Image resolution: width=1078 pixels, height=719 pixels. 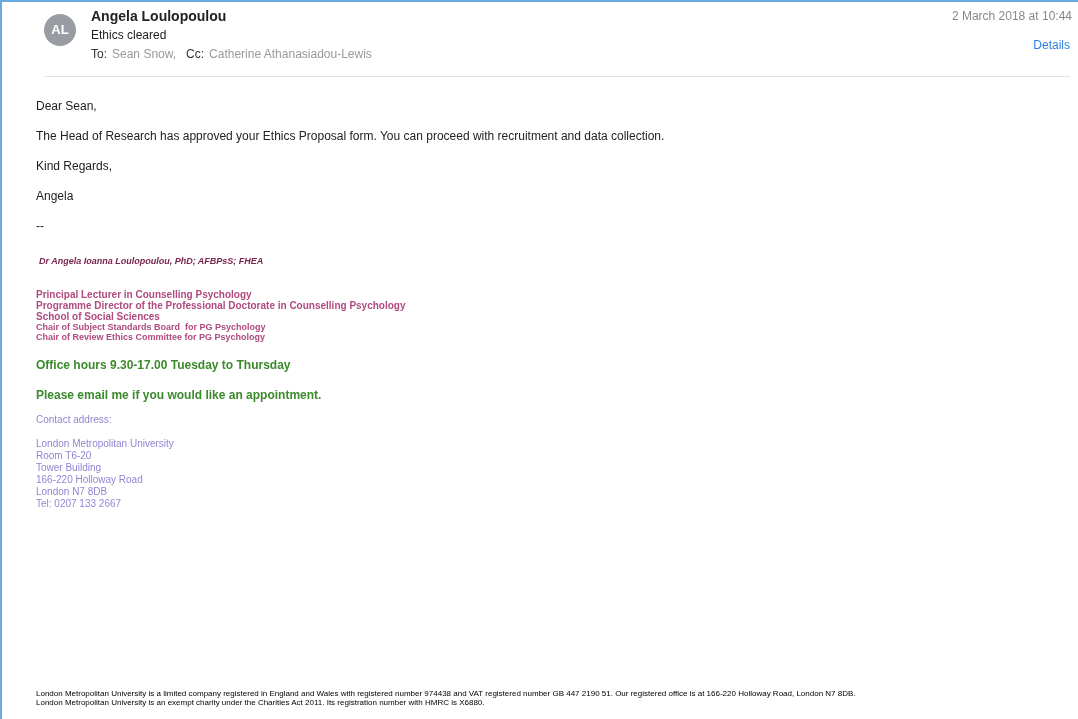 What do you see at coordinates (446, 693) in the screenshot?
I see `footer-disclaimer: London Metropolitan University is a limited company registered in England and Wales with registered number 974438 and VAT registered number GB 447 2190 51. Our registered office is at 166-220 Holloway Road, London N7 8DB.` at bounding box center [446, 693].